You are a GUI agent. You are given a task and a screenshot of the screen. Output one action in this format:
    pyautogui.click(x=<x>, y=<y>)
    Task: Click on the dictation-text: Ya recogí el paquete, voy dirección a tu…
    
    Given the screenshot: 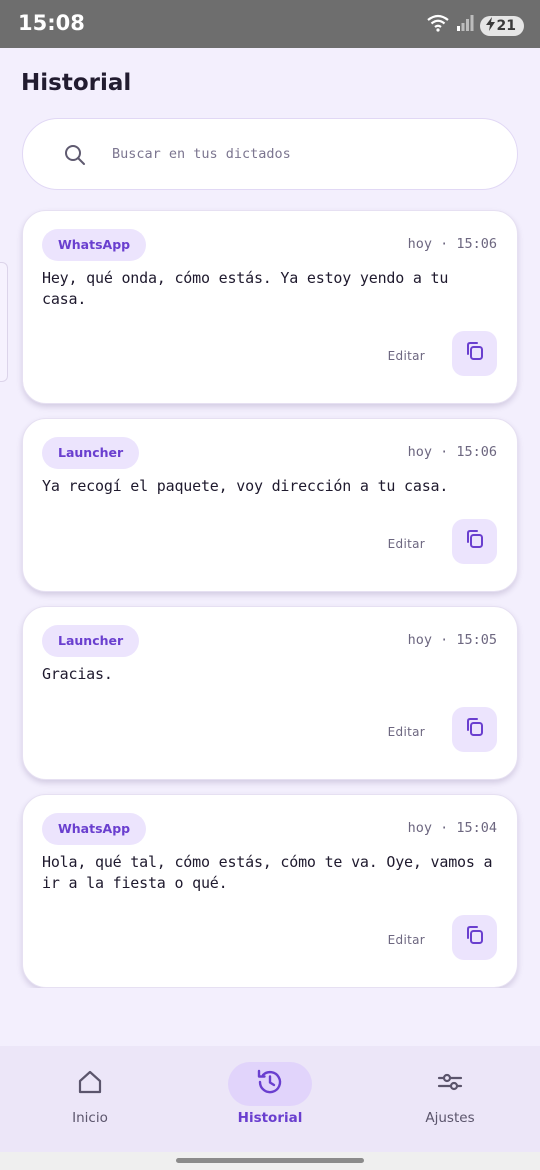 What is the action you would take?
    pyautogui.click(x=245, y=486)
    